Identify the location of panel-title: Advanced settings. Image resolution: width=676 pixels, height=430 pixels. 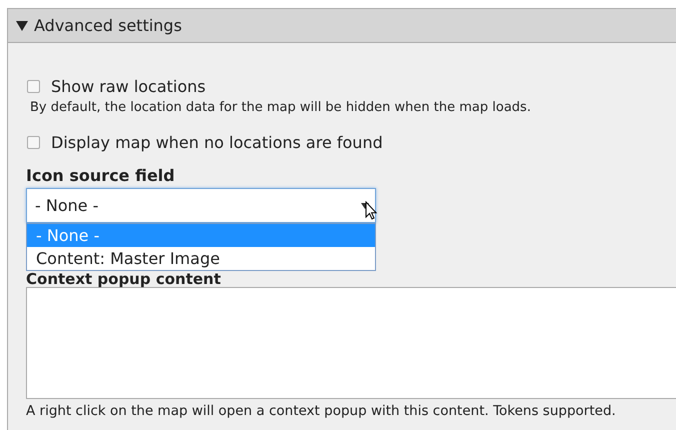
(108, 25).